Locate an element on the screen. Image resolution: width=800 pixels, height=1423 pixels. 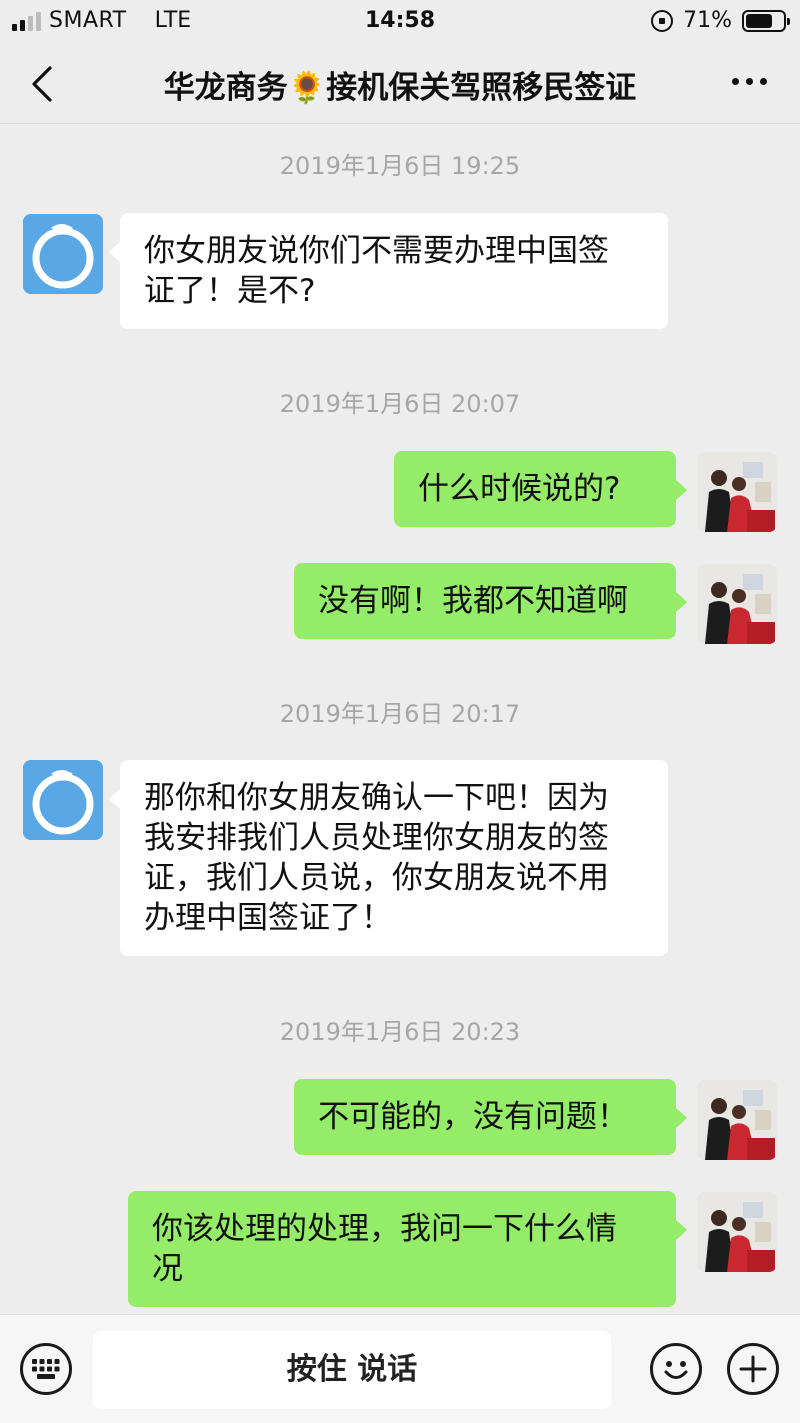
message-line: 况 is located at coordinates (167, 1269).